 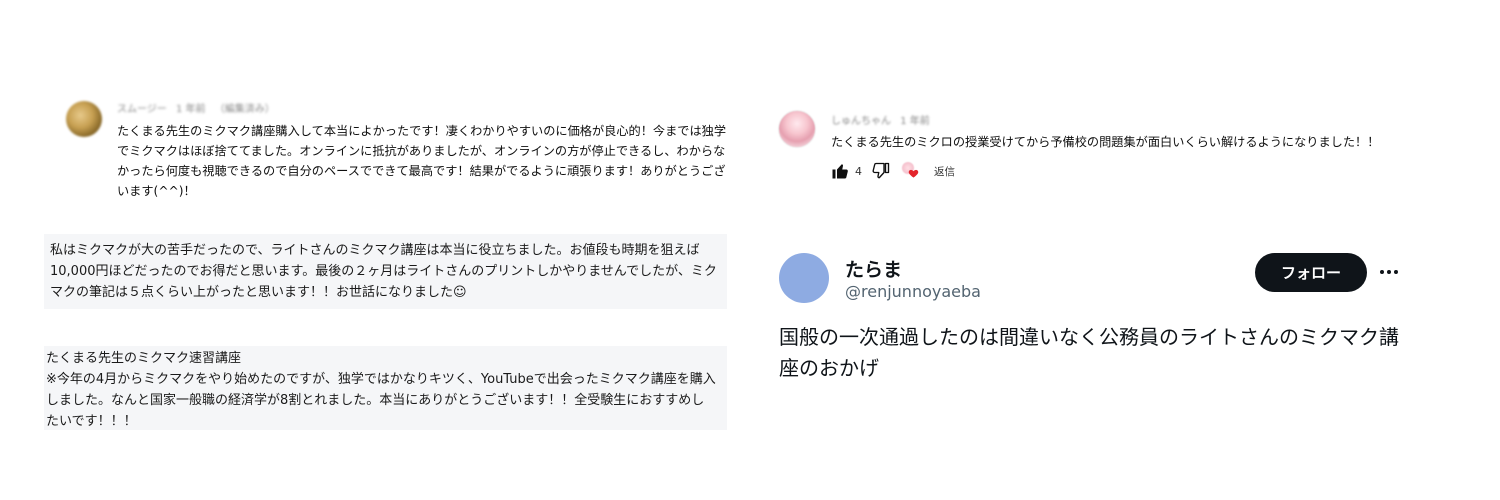 I want to click on review-title: たくまる先生のミクマク速習講座, so click(x=144, y=358).